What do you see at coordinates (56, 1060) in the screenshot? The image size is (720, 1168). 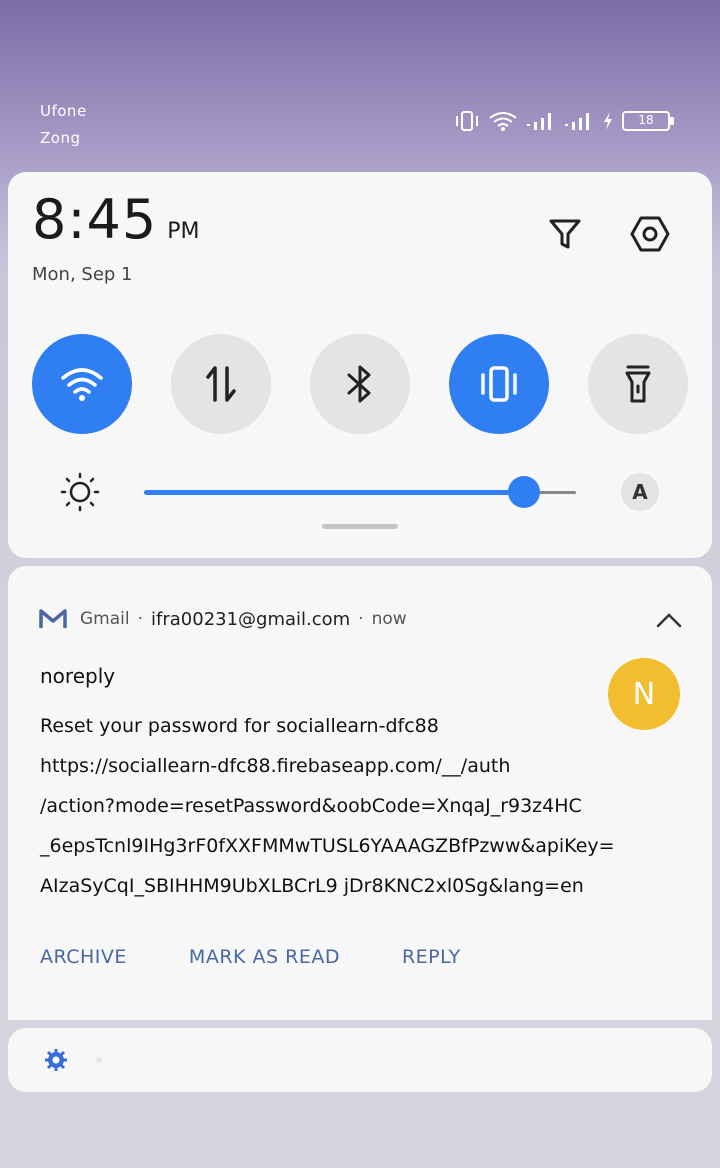 I see `settings-gear-icon` at bounding box center [56, 1060].